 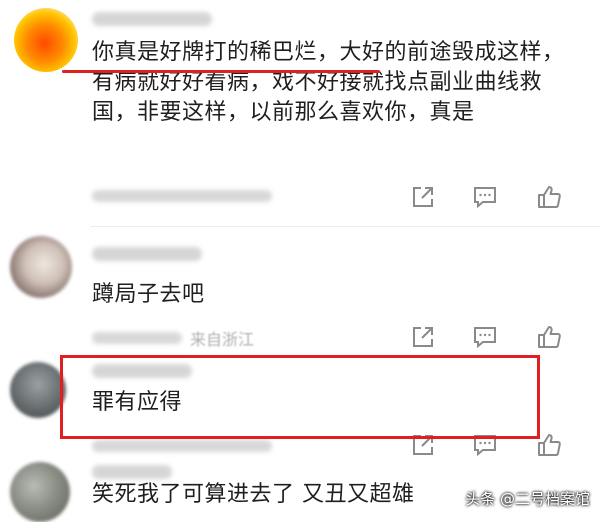 What do you see at coordinates (527, 499) in the screenshot?
I see `watermark: 头条 @二号档案馆` at bounding box center [527, 499].